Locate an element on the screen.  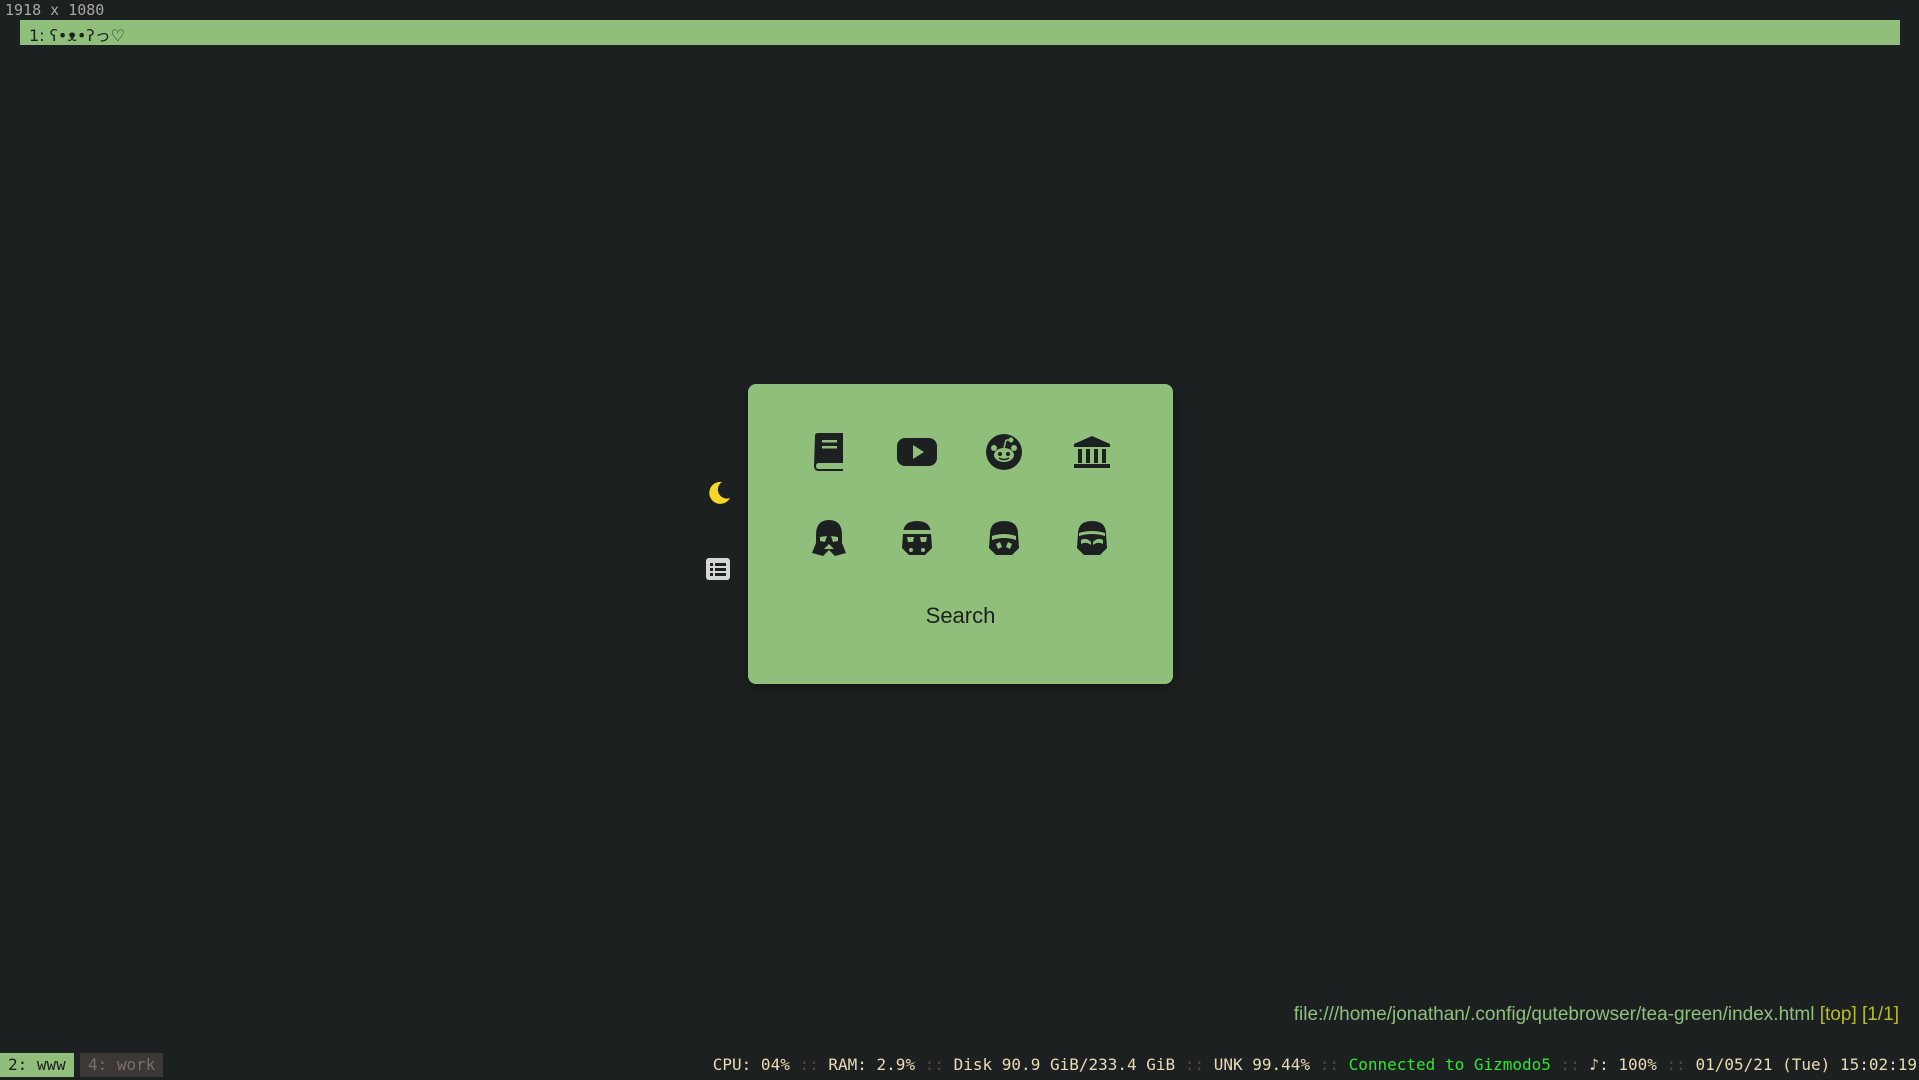
darth-vader-link is located at coordinates (829, 540).